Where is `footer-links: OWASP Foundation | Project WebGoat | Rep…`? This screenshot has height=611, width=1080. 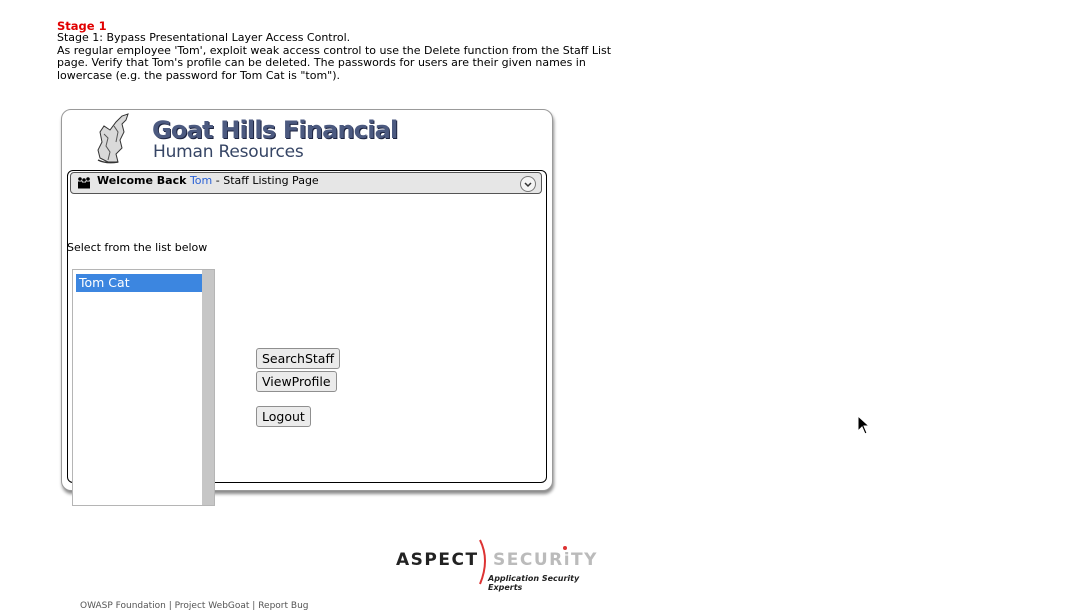 footer-links: OWASP Foundation | Project WebGoat | Rep… is located at coordinates (194, 606).